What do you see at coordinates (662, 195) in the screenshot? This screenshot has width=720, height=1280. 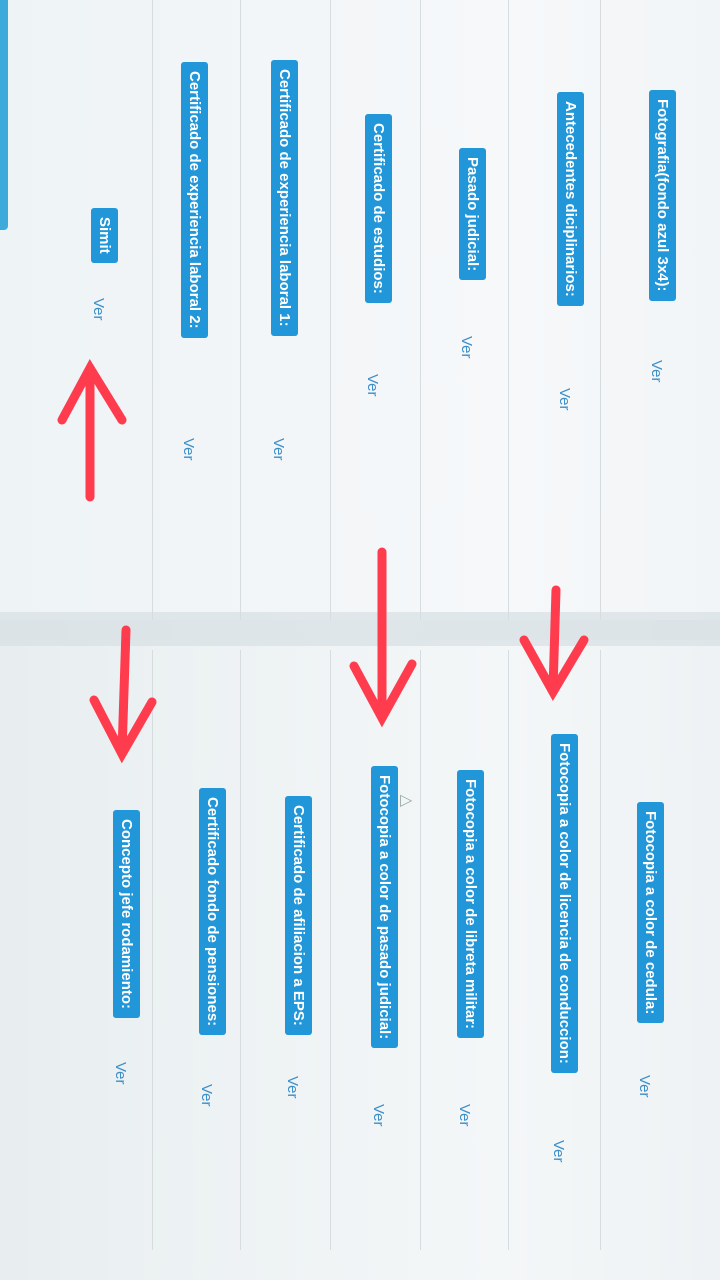 I see `label-fotografia: Fotografia(fondo azul 3x4):` at bounding box center [662, 195].